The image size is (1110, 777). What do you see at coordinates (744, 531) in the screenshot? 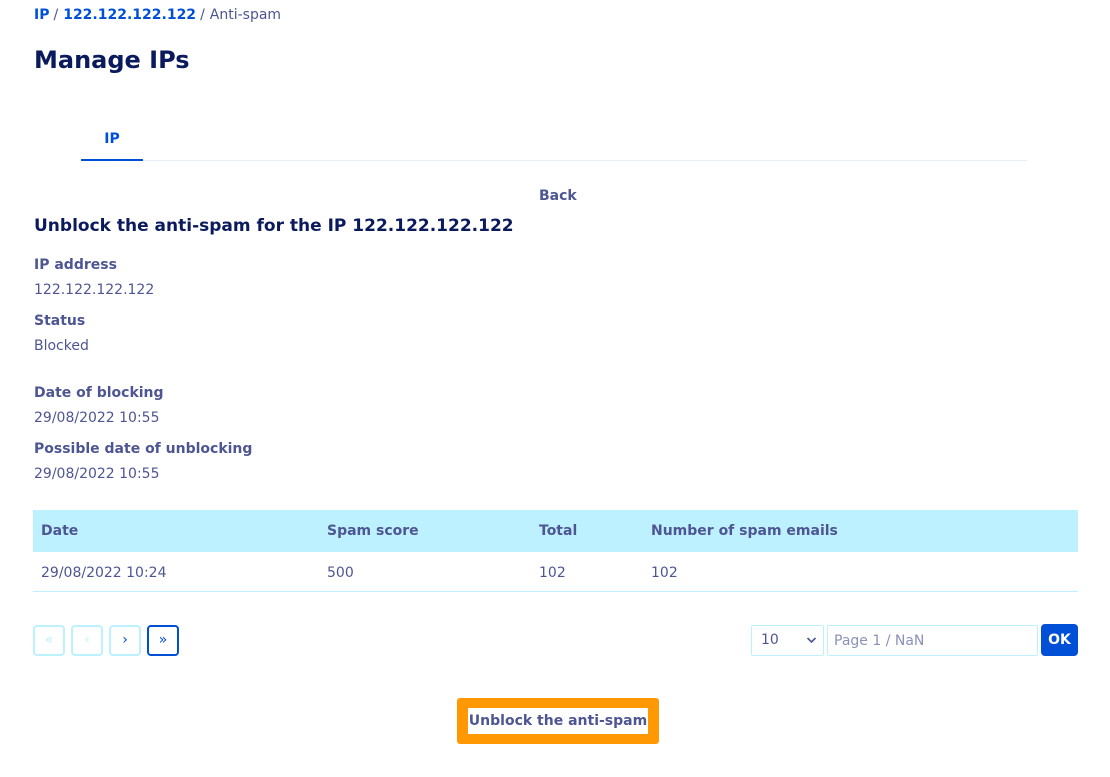
I see `column-header-spam-emails: Number of spam emails` at bounding box center [744, 531].